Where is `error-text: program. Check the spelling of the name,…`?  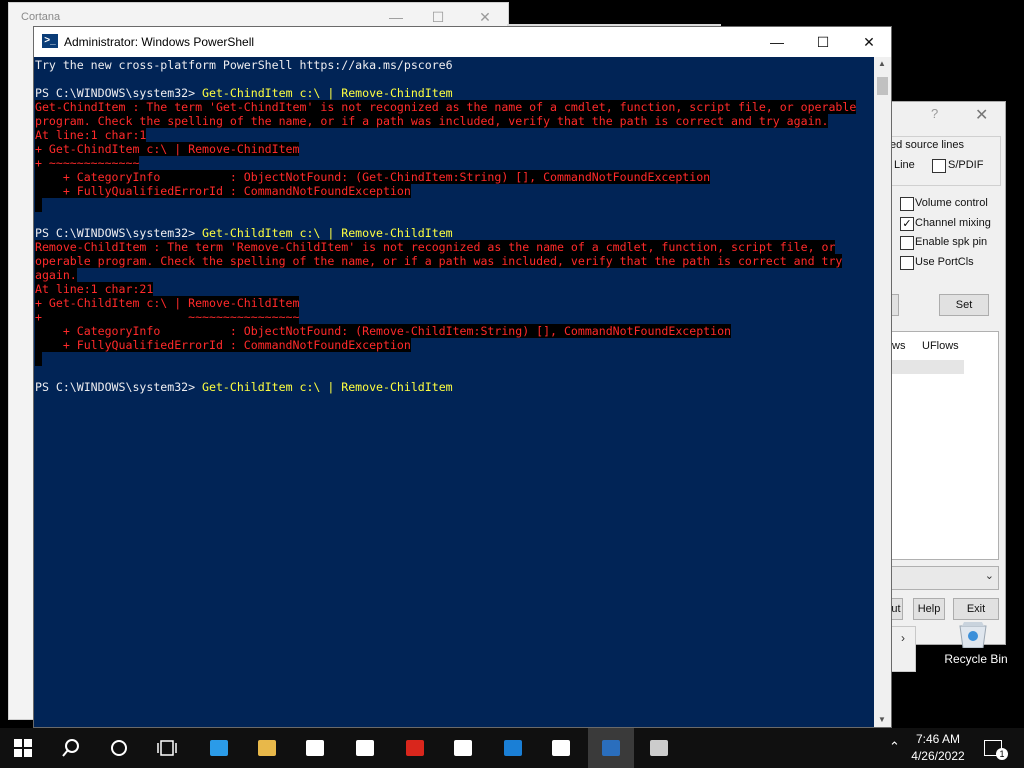
error-text: program. Check the spelling of the name,… is located at coordinates (432, 121).